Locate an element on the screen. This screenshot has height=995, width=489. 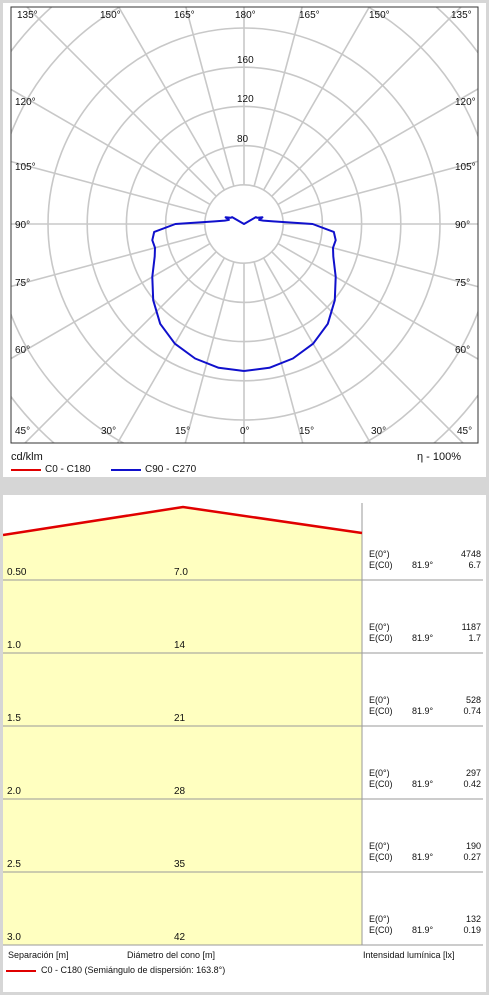
diameter-value: 42 is located at coordinates (180, 937).